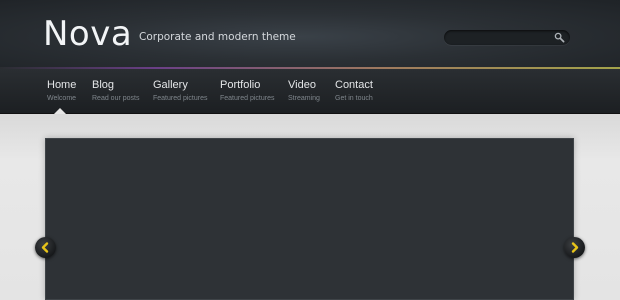 The width and height of the screenshot is (620, 300). Describe the element at coordinates (115, 91) in the screenshot. I see `nav-item-blog: Blog Read our posts` at that location.